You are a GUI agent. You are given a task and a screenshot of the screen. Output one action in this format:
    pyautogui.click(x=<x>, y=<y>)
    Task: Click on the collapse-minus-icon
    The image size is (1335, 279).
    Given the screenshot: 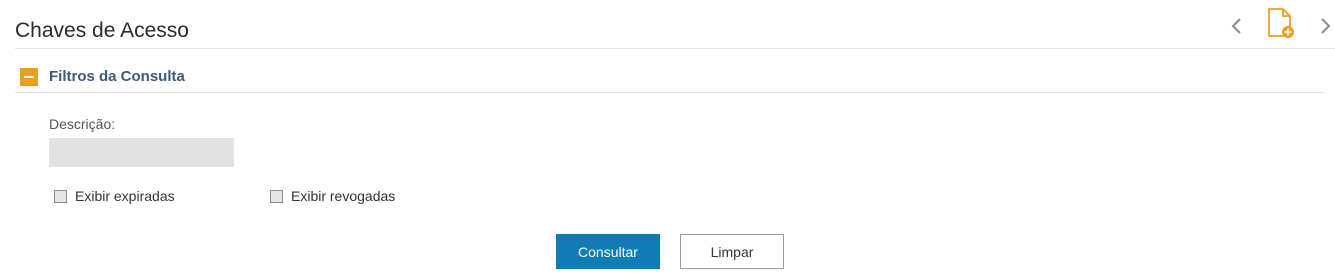 What is the action you would take?
    pyautogui.click(x=29, y=77)
    